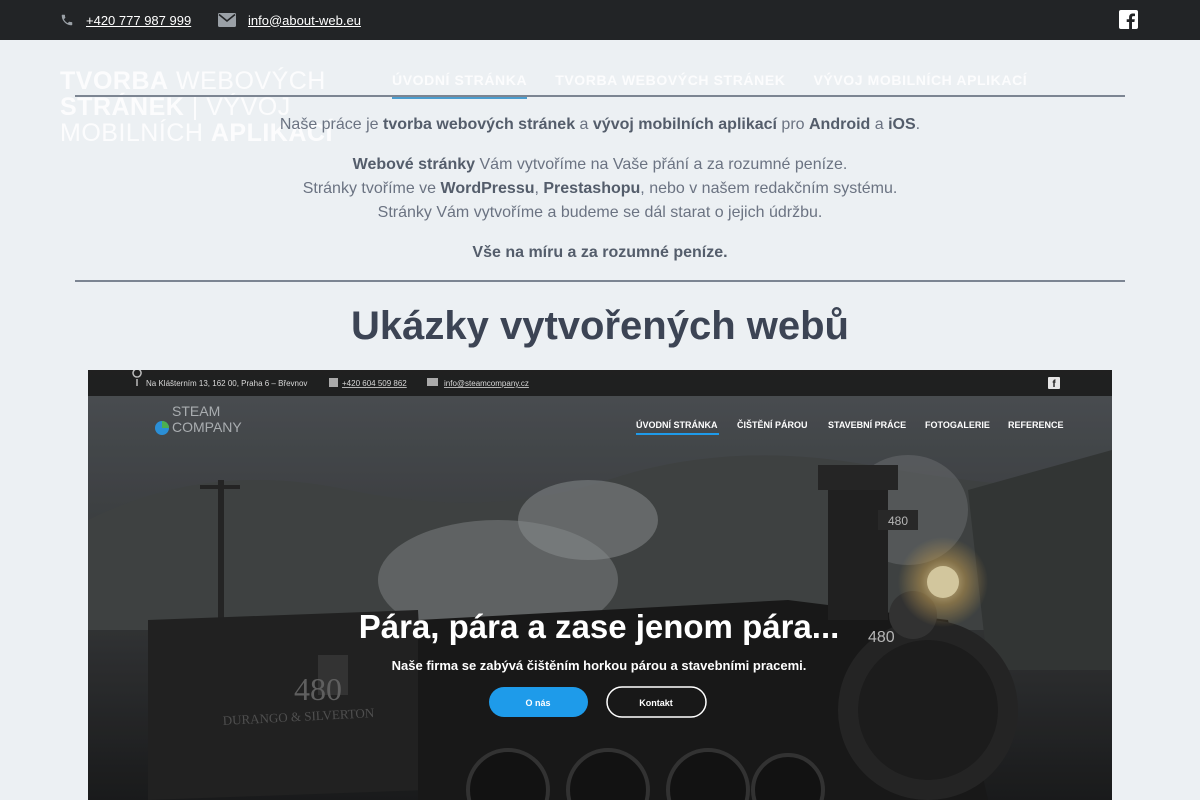  Describe the element at coordinates (1128, 19) in the screenshot. I see `facebook-icon` at that location.